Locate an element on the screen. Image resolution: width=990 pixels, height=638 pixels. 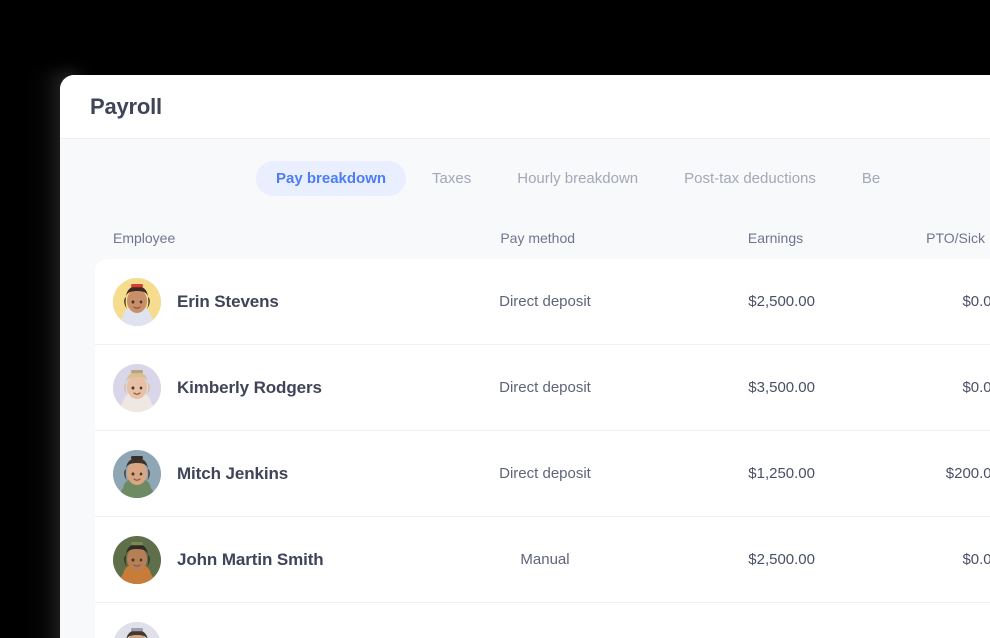
avatar-john-martin-smith is located at coordinates (137, 559).